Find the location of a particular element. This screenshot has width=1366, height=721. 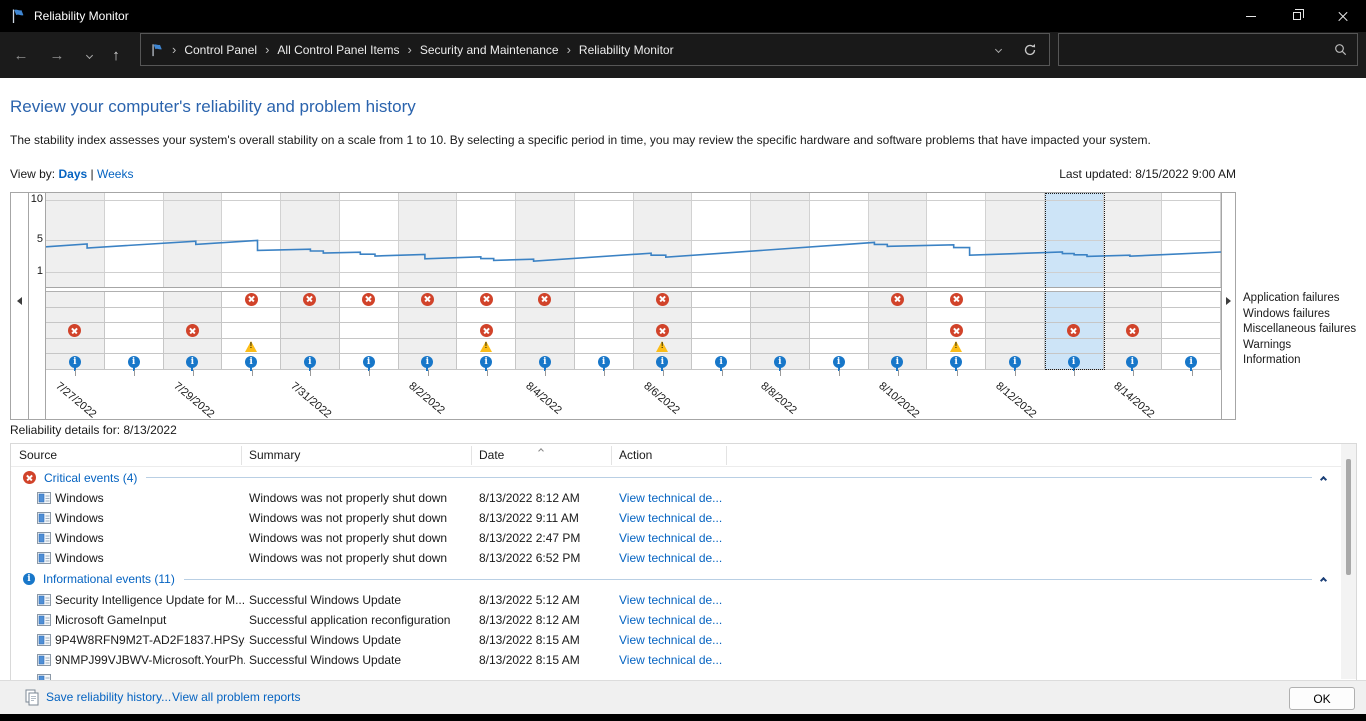

breadcrumb-item-control-panel: Control Panel is located at coordinates (220, 50).